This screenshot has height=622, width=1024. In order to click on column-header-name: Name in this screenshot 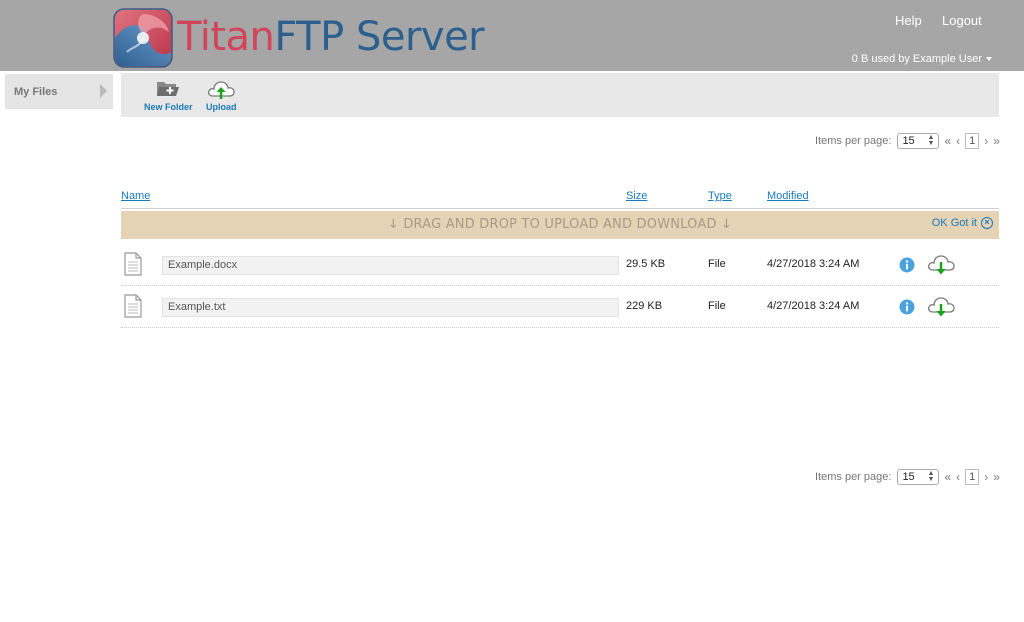, I will do `click(135, 196)`.